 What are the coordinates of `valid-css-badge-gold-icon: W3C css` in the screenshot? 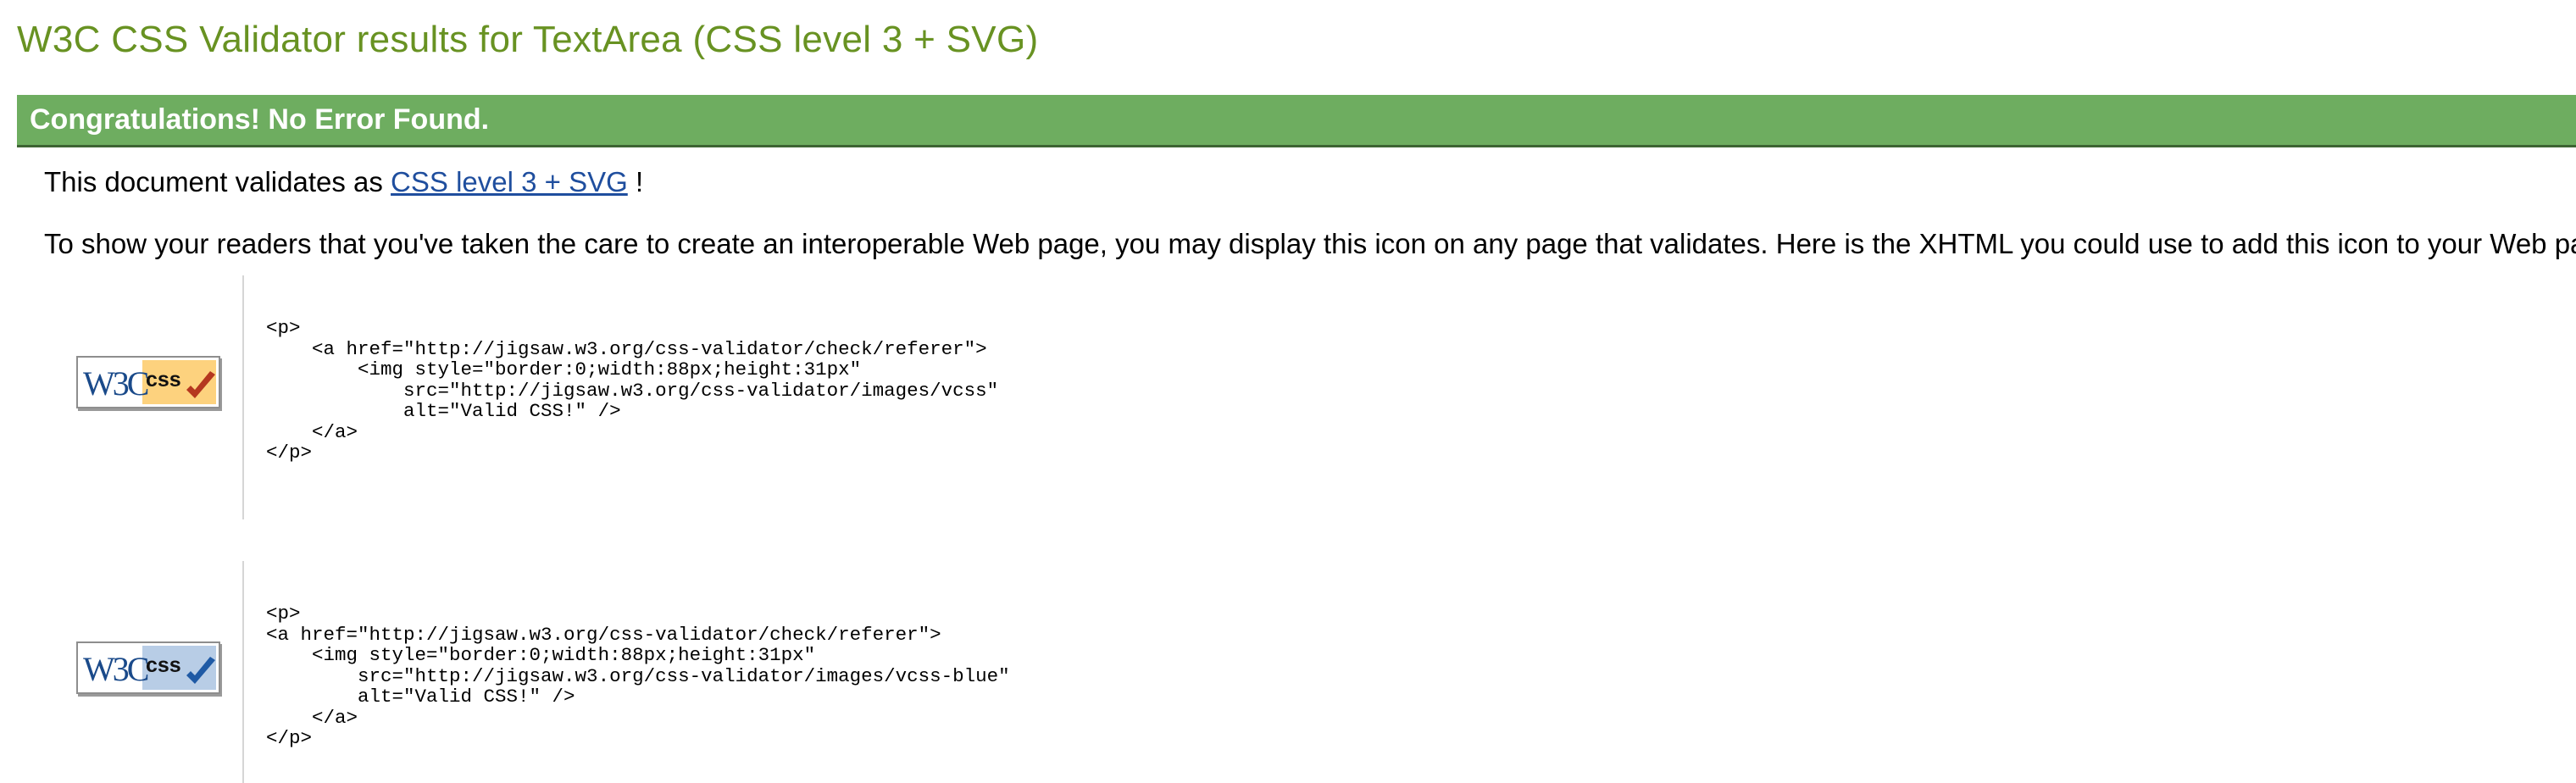 It's located at (148, 382).